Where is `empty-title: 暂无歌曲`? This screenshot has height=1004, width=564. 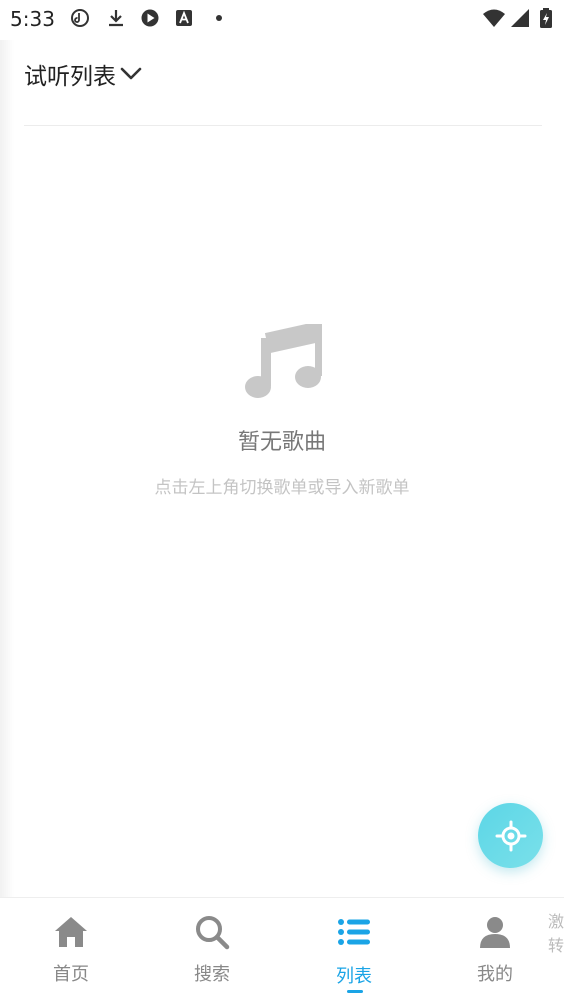
empty-title: 暂无歌曲 is located at coordinates (281, 442).